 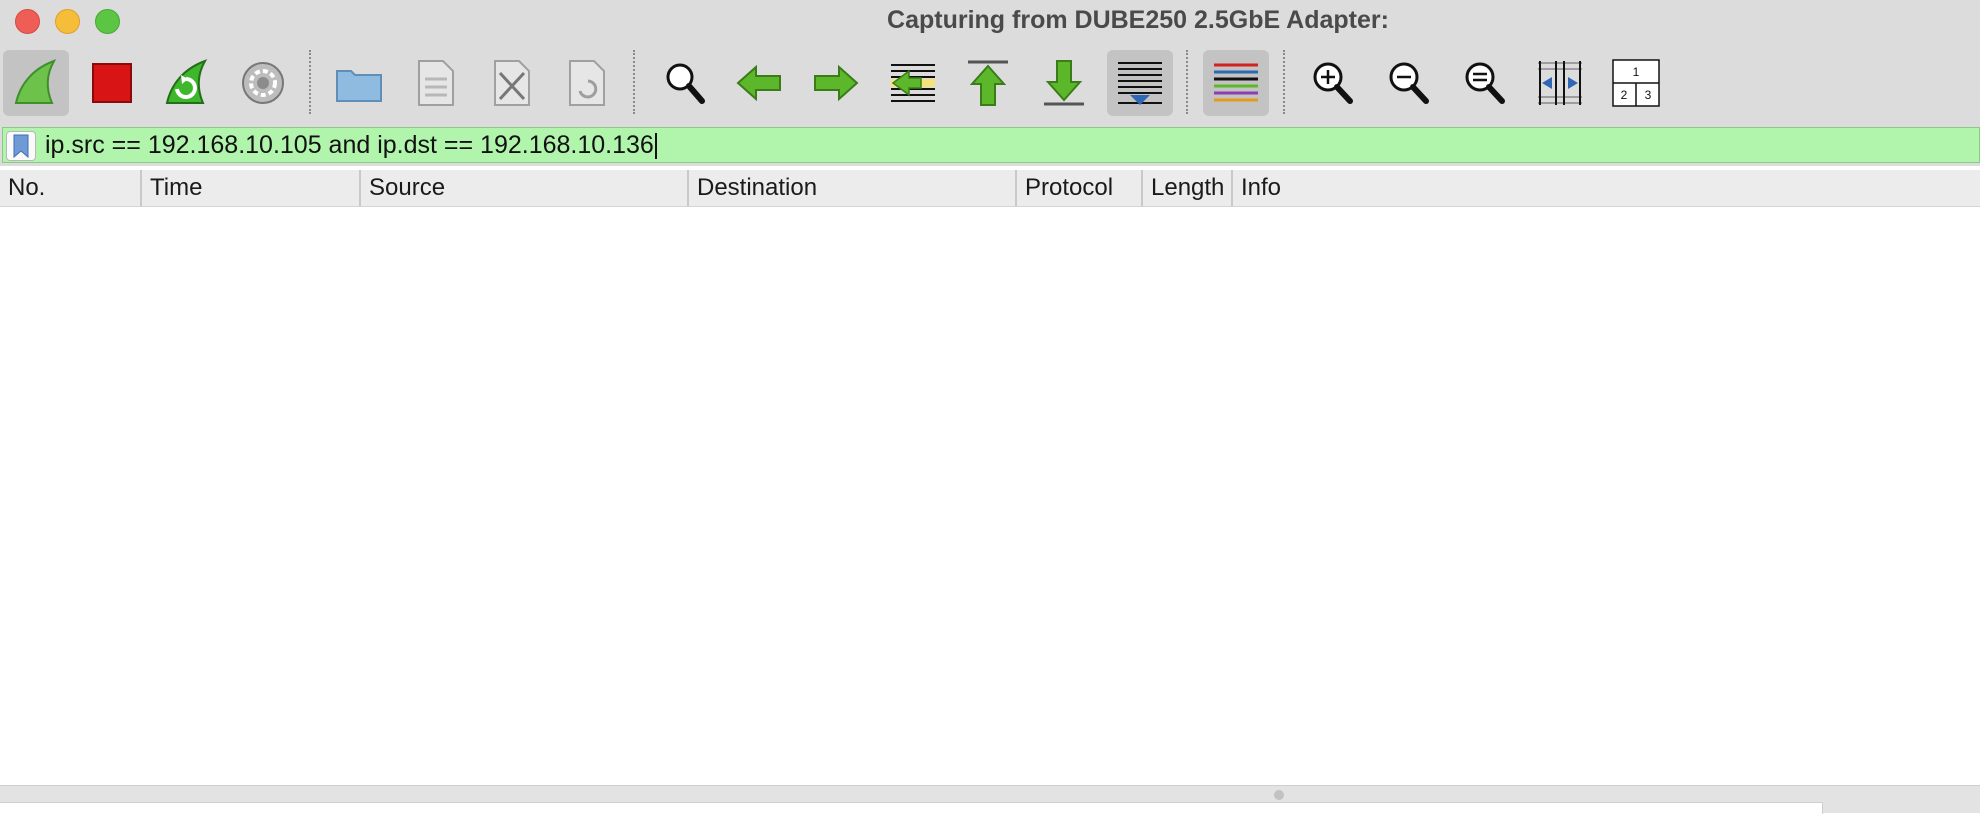 What do you see at coordinates (359, 86) in the screenshot?
I see `folder-icon` at bounding box center [359, 86].